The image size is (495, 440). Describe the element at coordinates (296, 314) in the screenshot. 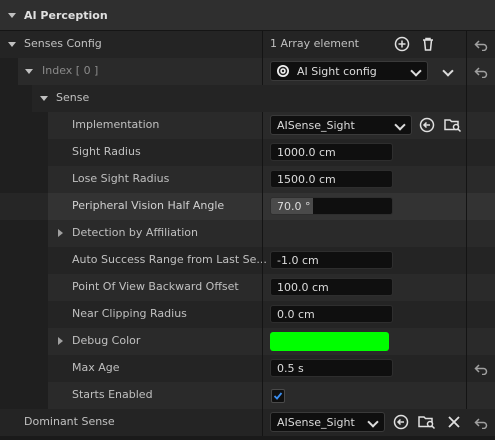

I see `near-clipping-value: 0.0 cm` at that location.